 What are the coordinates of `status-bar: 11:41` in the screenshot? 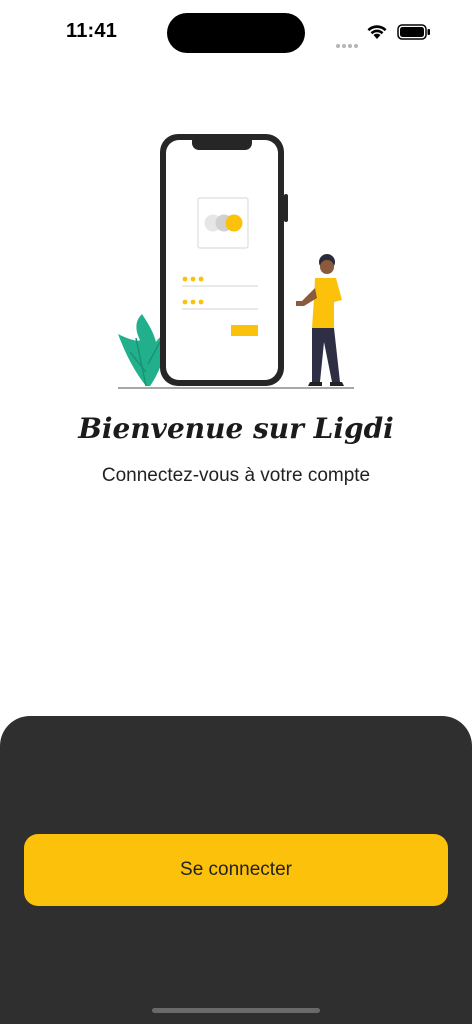 It's located at (236, 32).